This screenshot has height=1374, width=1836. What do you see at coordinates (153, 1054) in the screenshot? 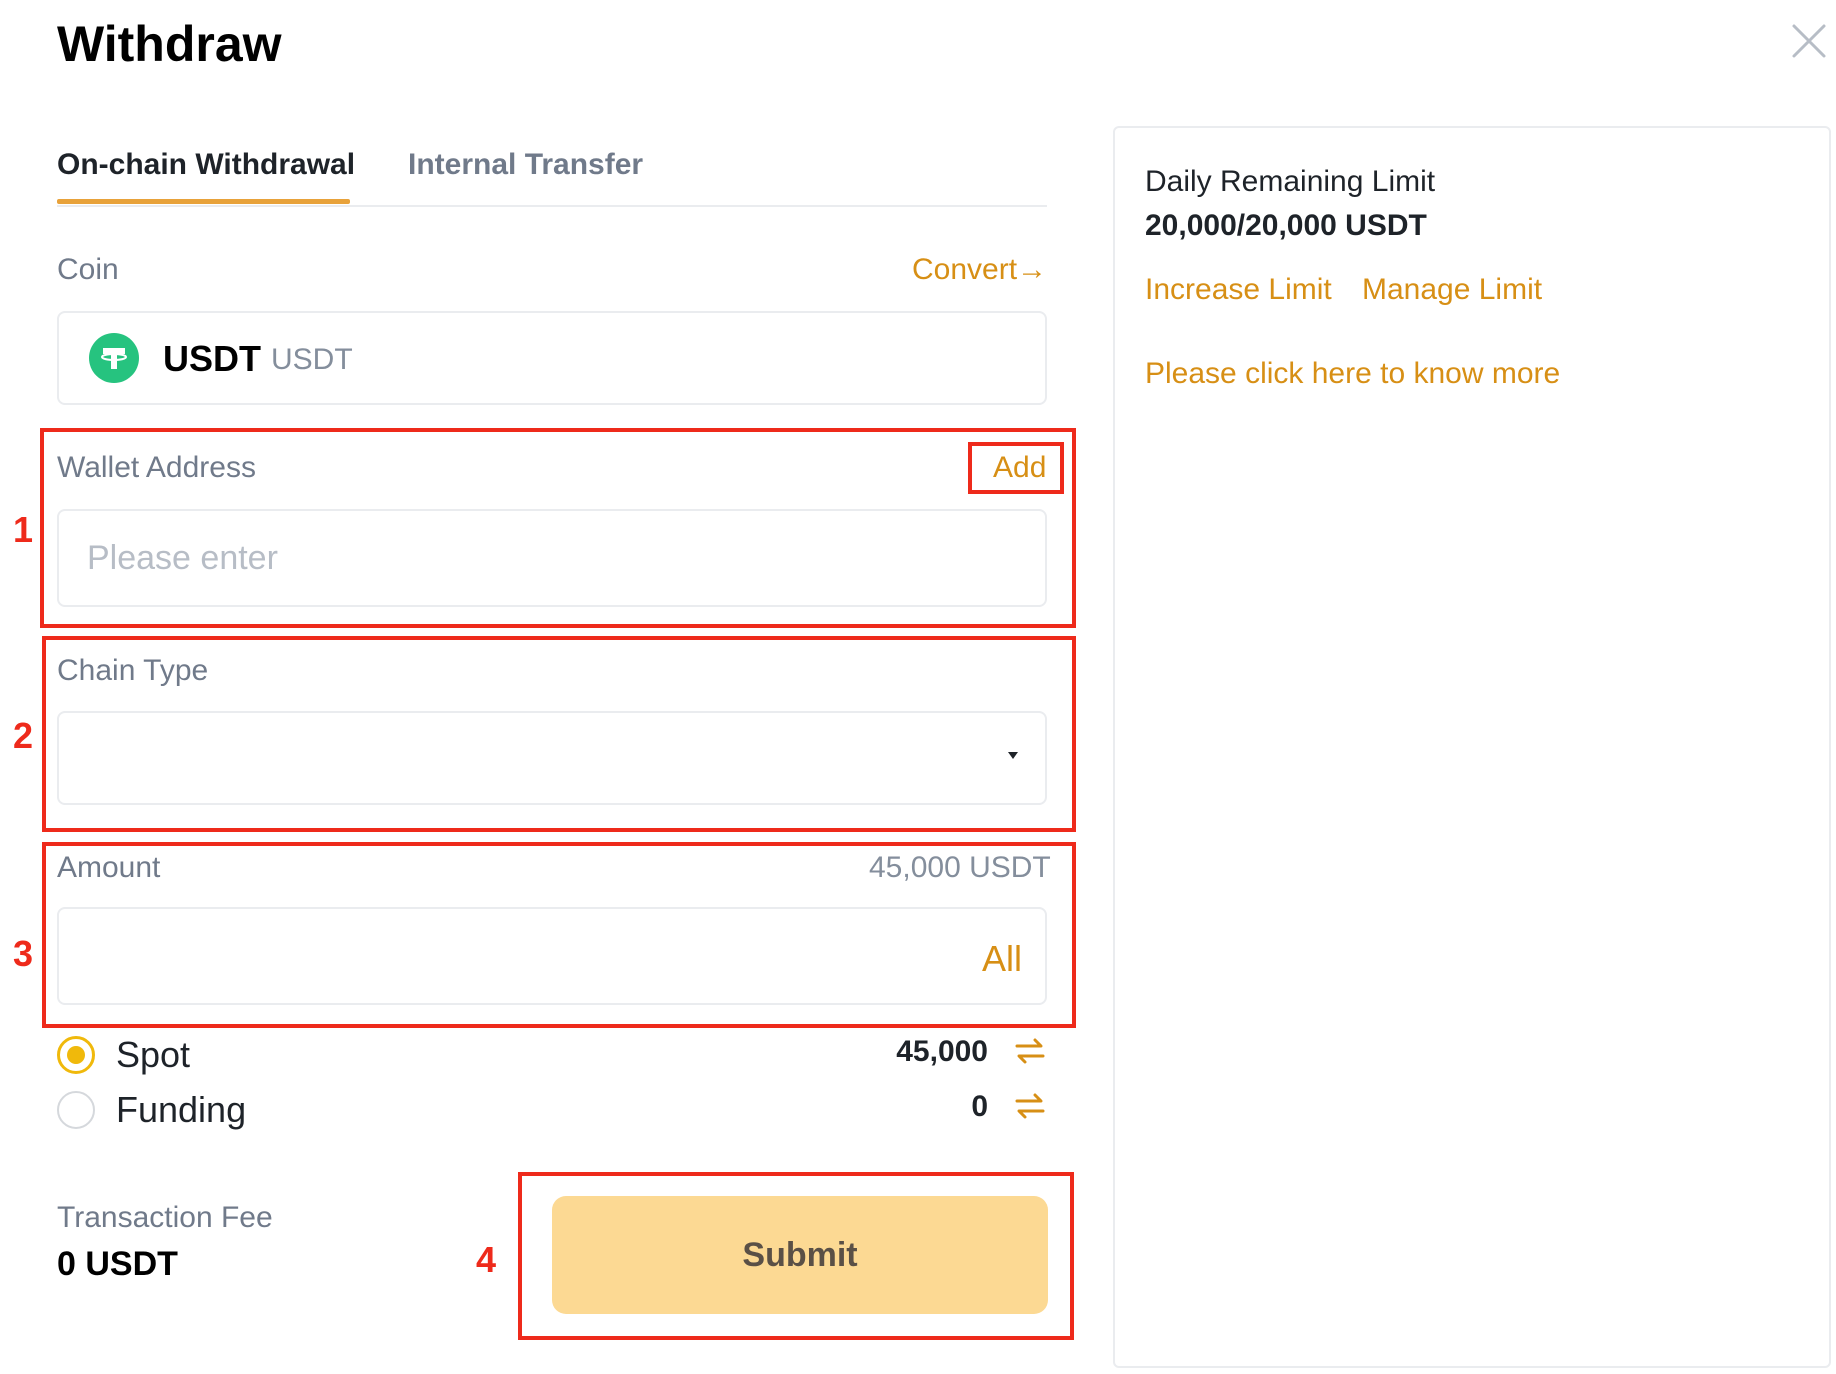
I see `spot-label: Spot` at bounding box center [153, 1054].